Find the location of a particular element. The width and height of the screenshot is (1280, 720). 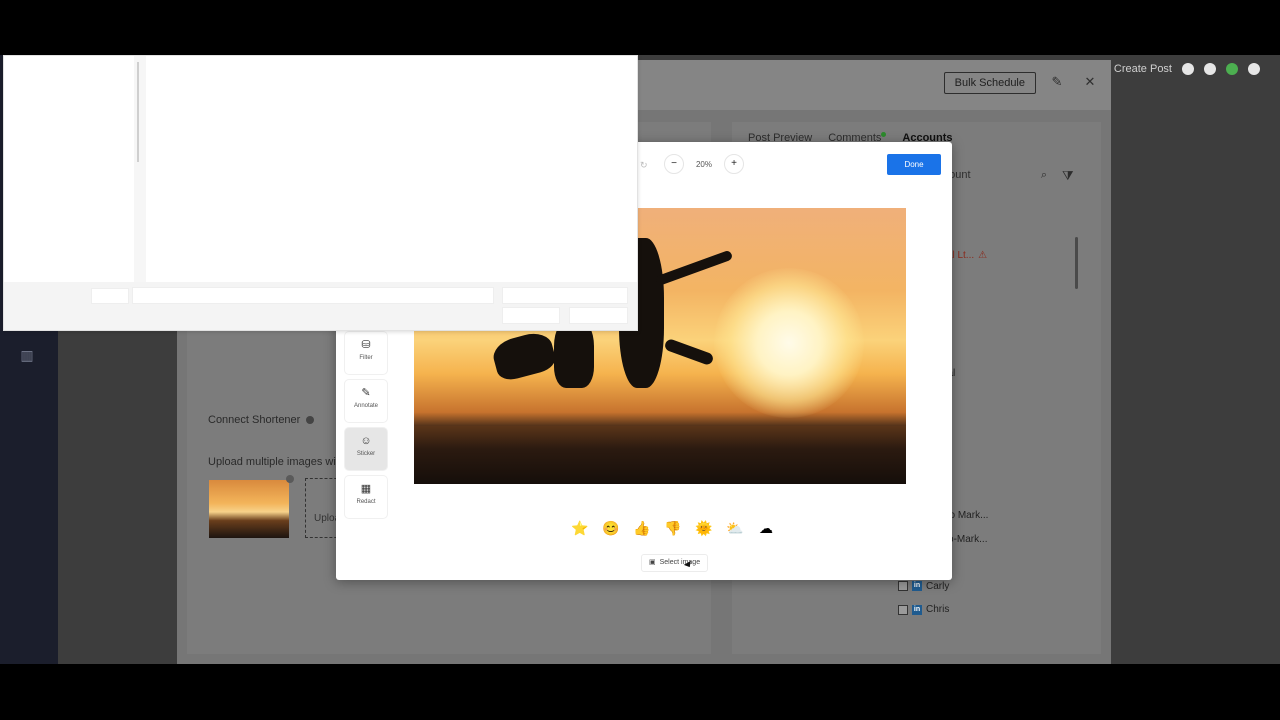

redo-icon: ↻ is located at coordinates (644, 165).